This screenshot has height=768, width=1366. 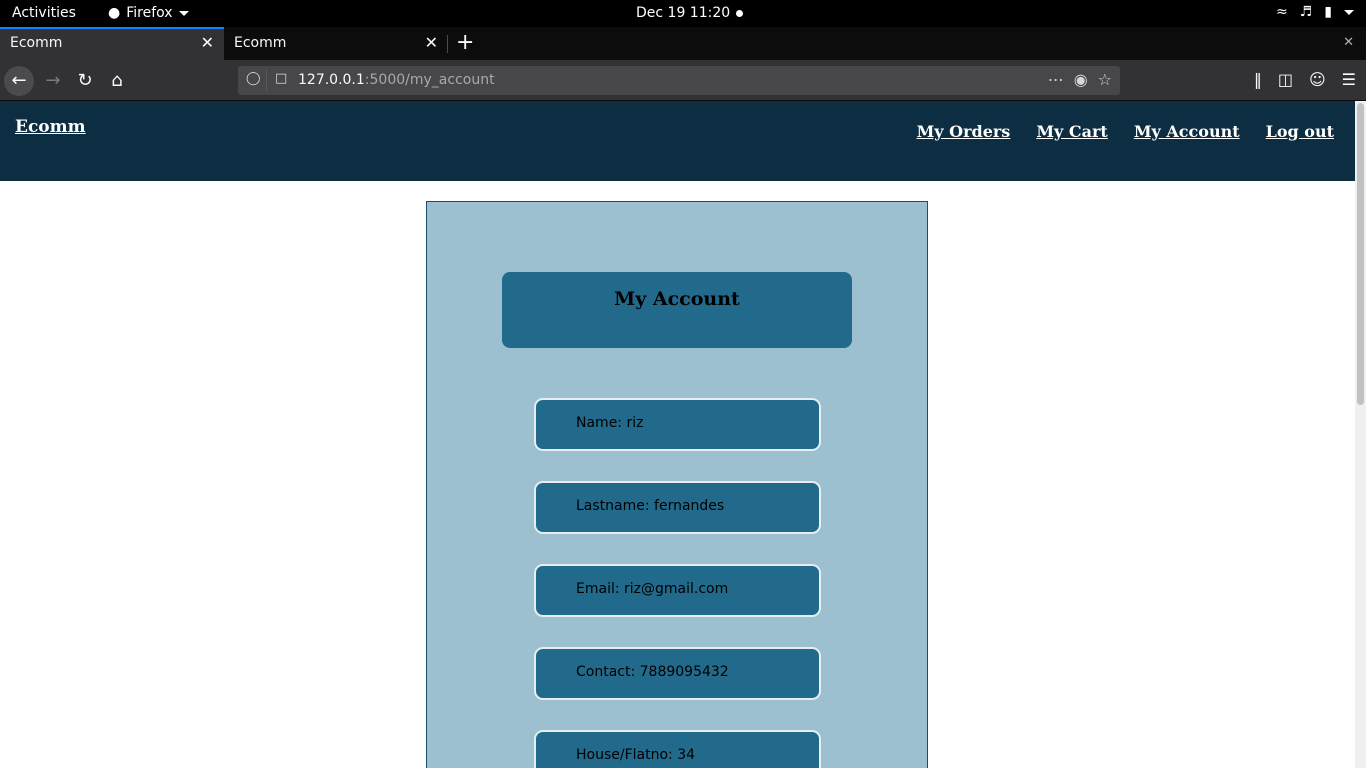 I want to click on page-scrollbar, so click(x=1360, y=434).